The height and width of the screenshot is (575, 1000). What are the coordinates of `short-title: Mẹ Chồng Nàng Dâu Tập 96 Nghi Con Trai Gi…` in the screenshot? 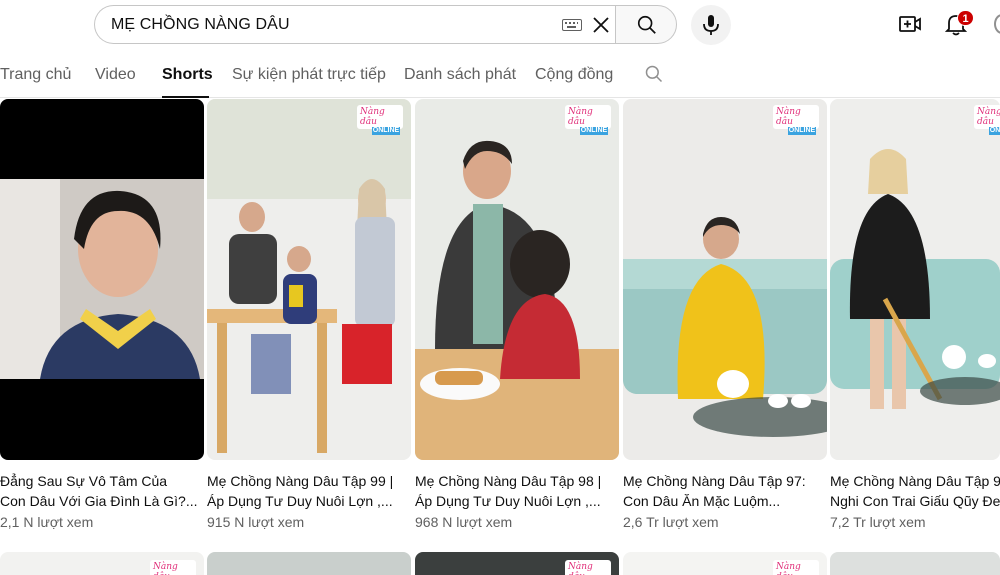 It's located at (915, 491).